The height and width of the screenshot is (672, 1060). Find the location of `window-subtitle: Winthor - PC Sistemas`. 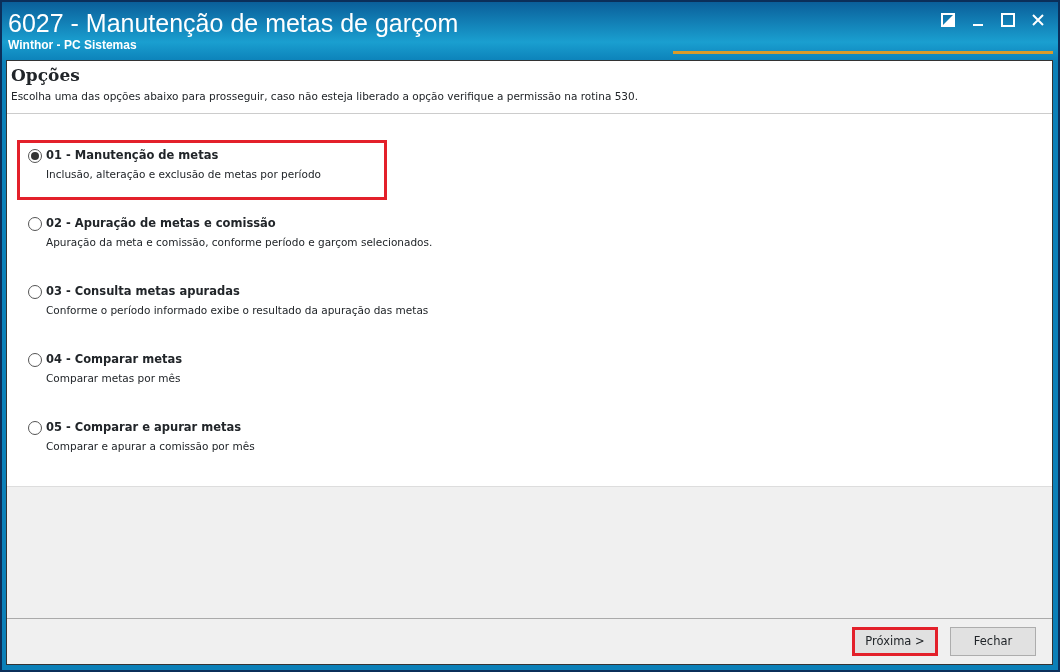

window-subtitle: Winthor - PC Sistemas is located at coordinates (72, 45).